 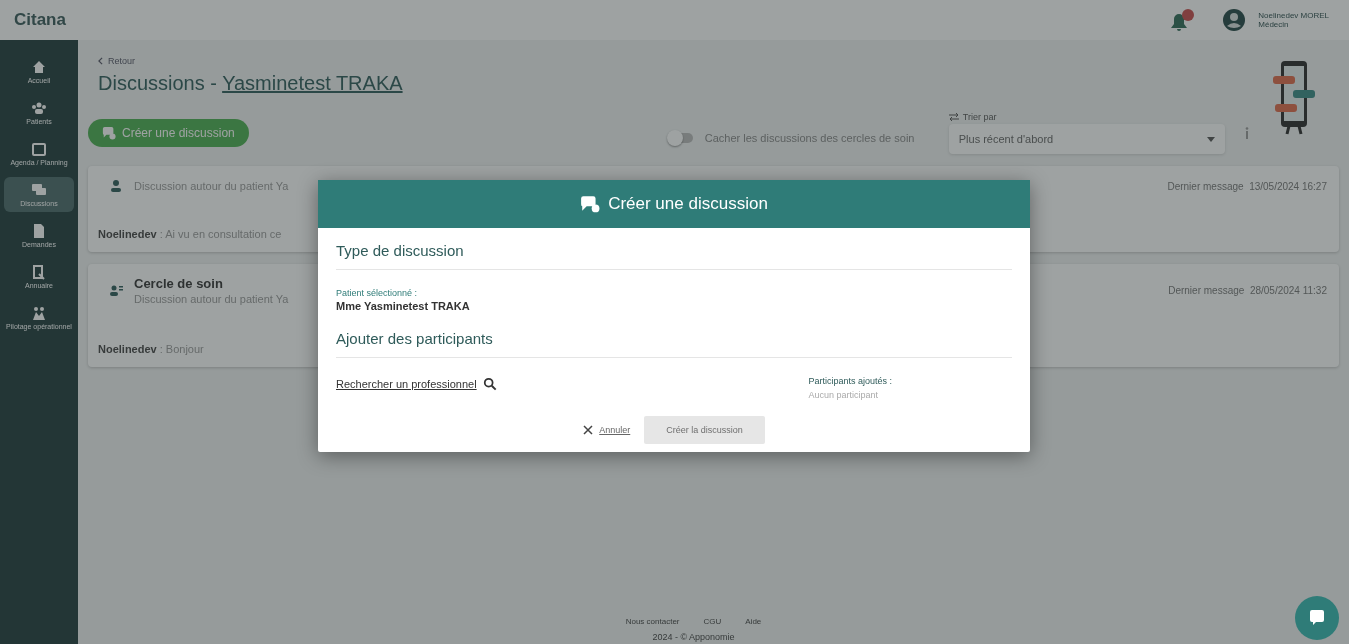 I want to click on home-icon, so click(x=39, y=67).